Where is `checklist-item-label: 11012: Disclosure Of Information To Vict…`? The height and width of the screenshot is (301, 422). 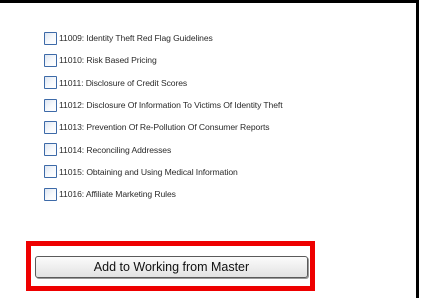 checklist-item-label: 11012: Disclosure Of Information To Vict… is located at coordinates (171, 105).